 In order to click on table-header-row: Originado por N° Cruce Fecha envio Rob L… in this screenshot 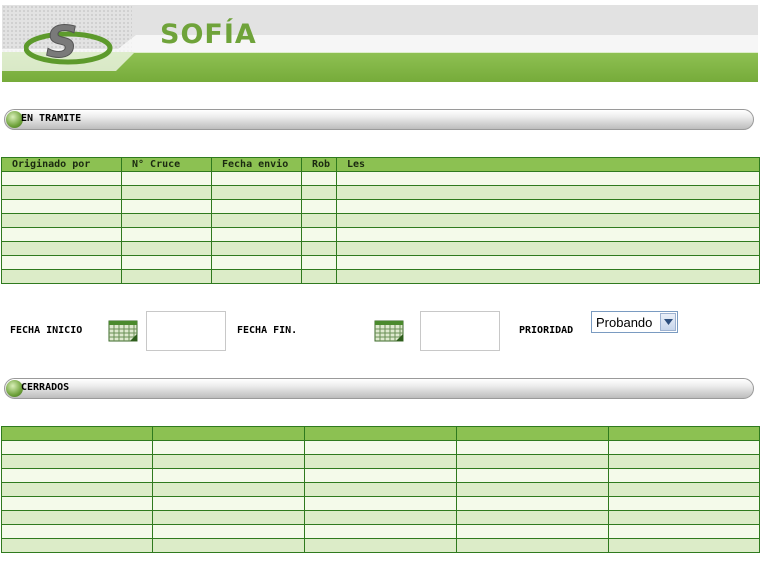, I will do `click(380, 164)`.